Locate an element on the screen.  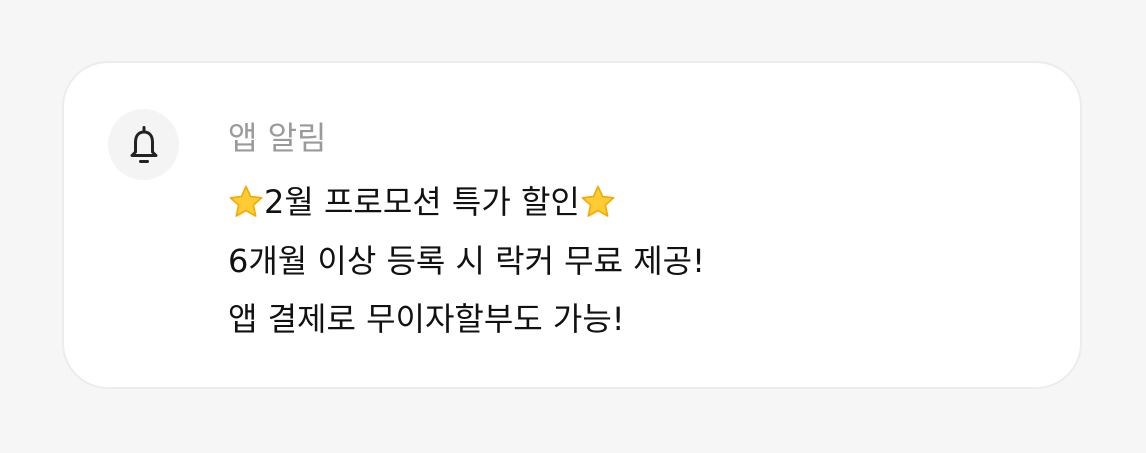
bell-icon-circle is located at coordinates (143, 144).